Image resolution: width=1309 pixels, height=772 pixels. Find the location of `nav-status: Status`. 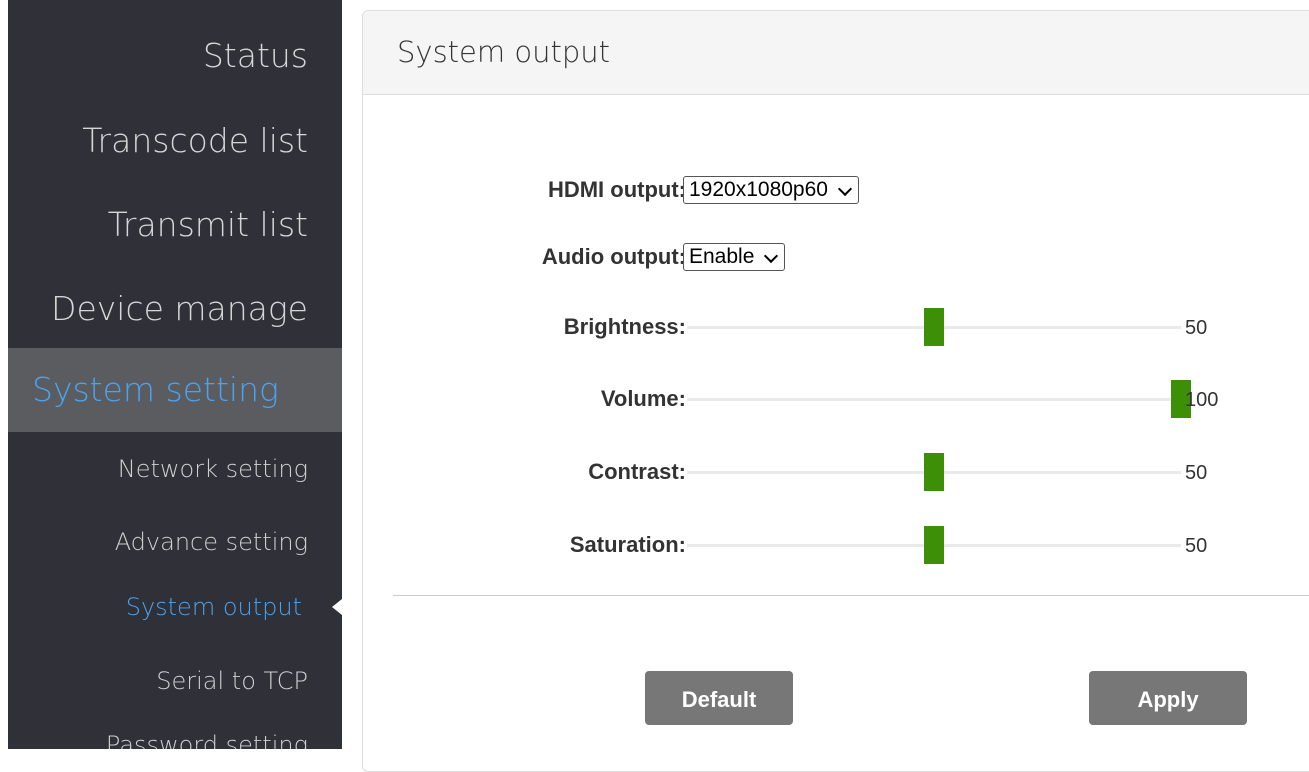

nav-status: Status is located at coordinates (175, 56).